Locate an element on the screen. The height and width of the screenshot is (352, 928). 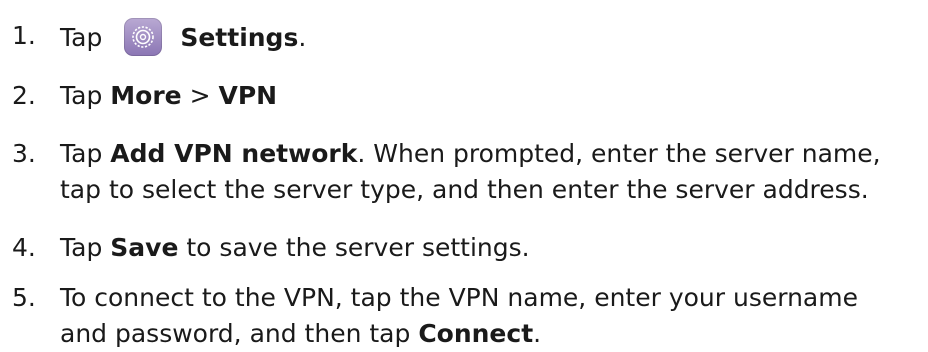
step-text-segment: > is located at coordinates (200, 95).